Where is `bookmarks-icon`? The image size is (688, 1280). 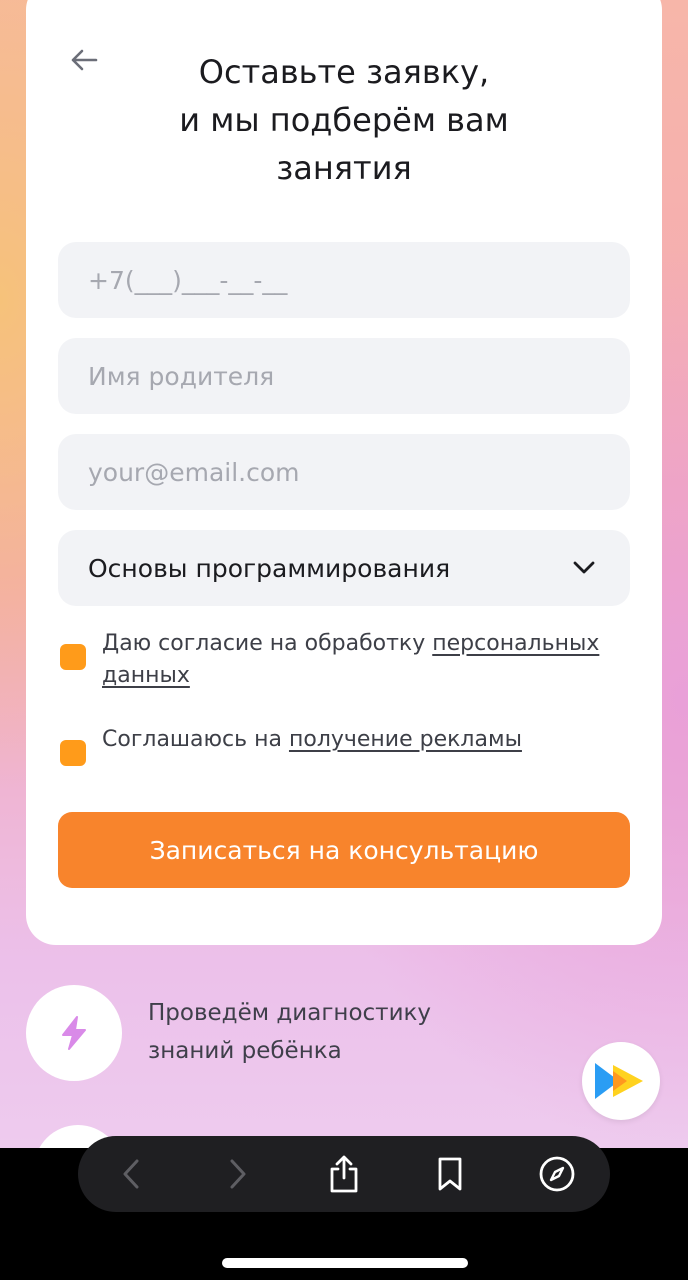
bookmarks-icon is located at coordinates (450, 1174).